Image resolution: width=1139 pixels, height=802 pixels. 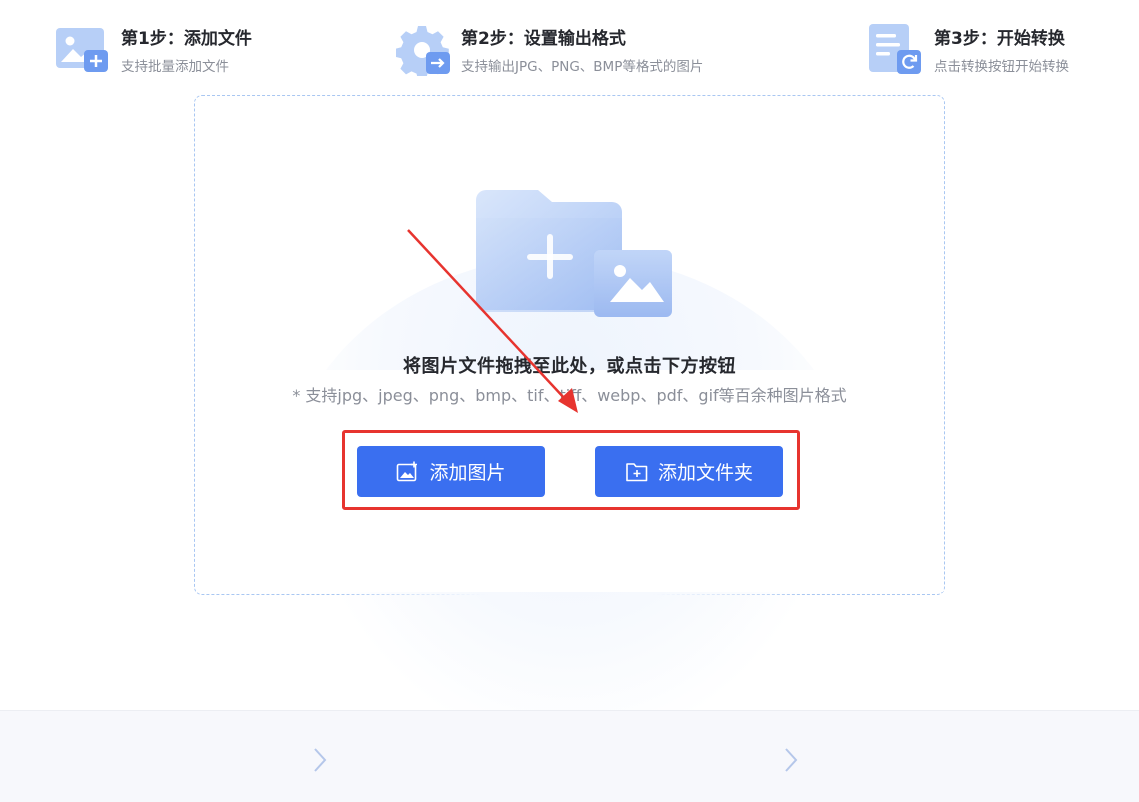 I want to click on document-refresh-icon, so click(x=895, y=49).